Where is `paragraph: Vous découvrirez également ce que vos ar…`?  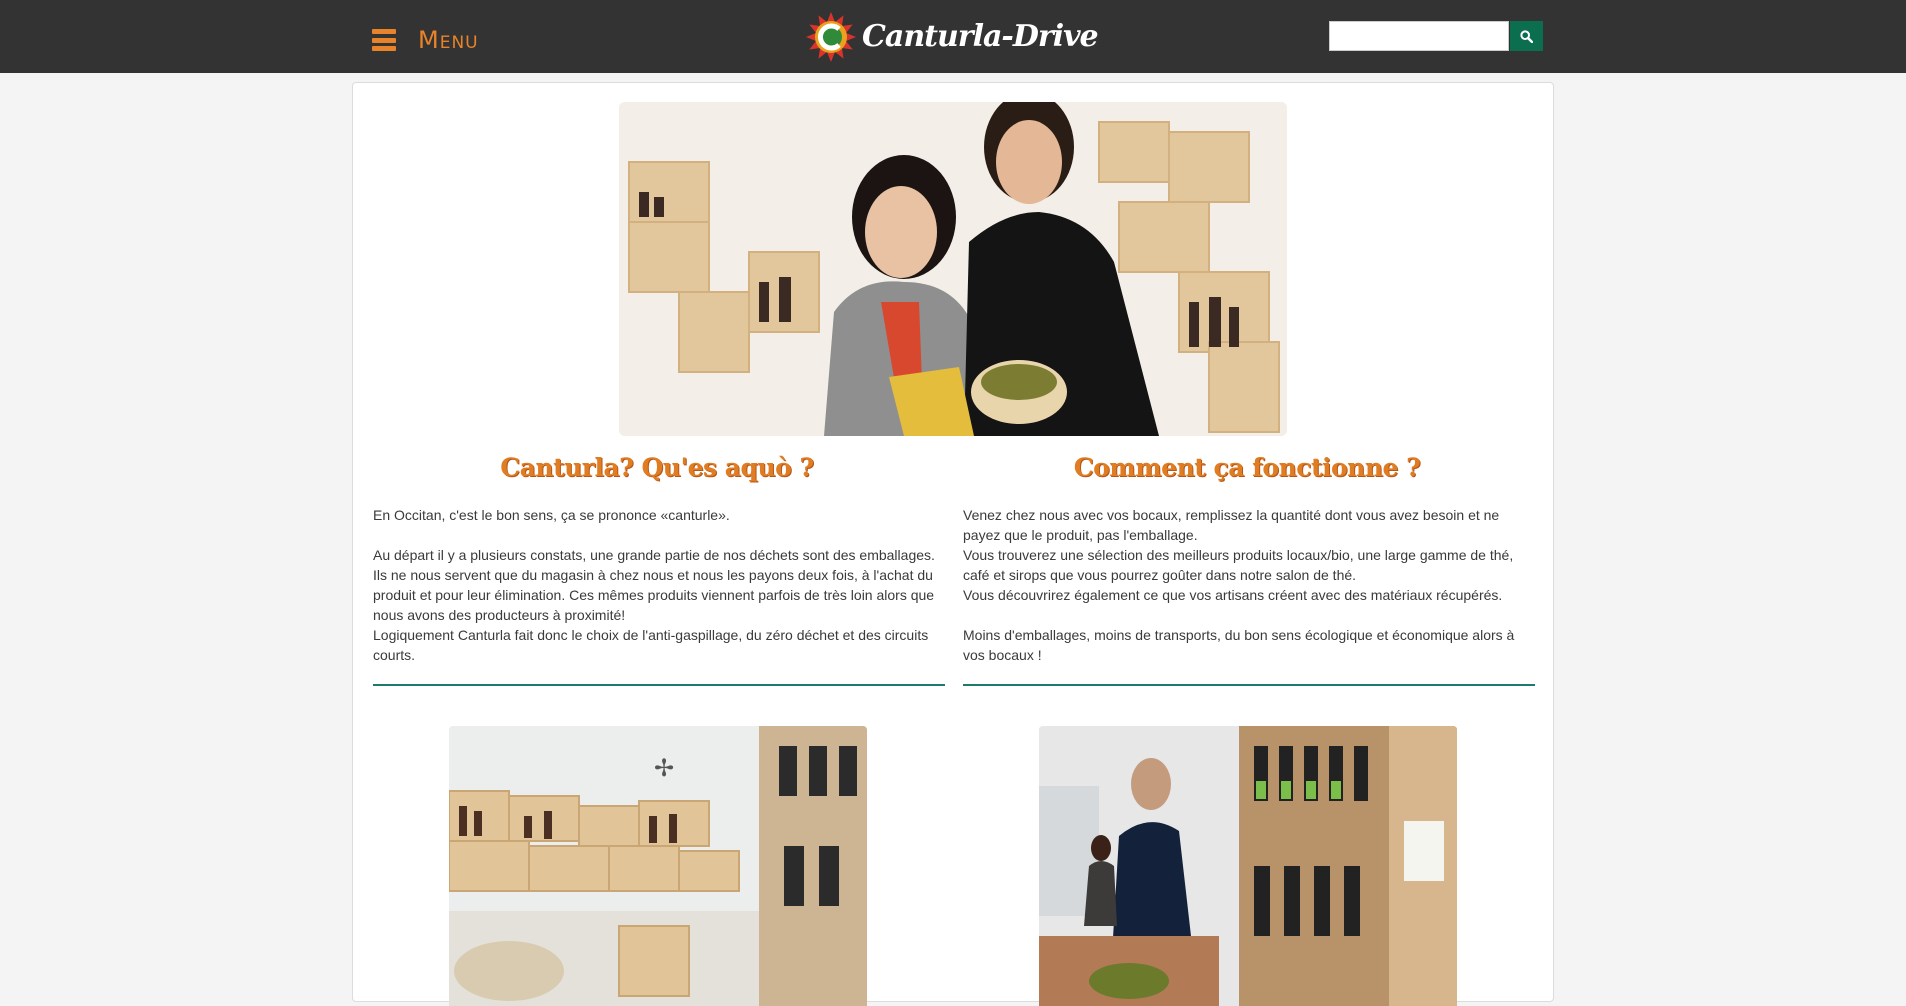
paragraph: Vous découvrirez également ce que vos ar… is located at coordinates (1233, 595).